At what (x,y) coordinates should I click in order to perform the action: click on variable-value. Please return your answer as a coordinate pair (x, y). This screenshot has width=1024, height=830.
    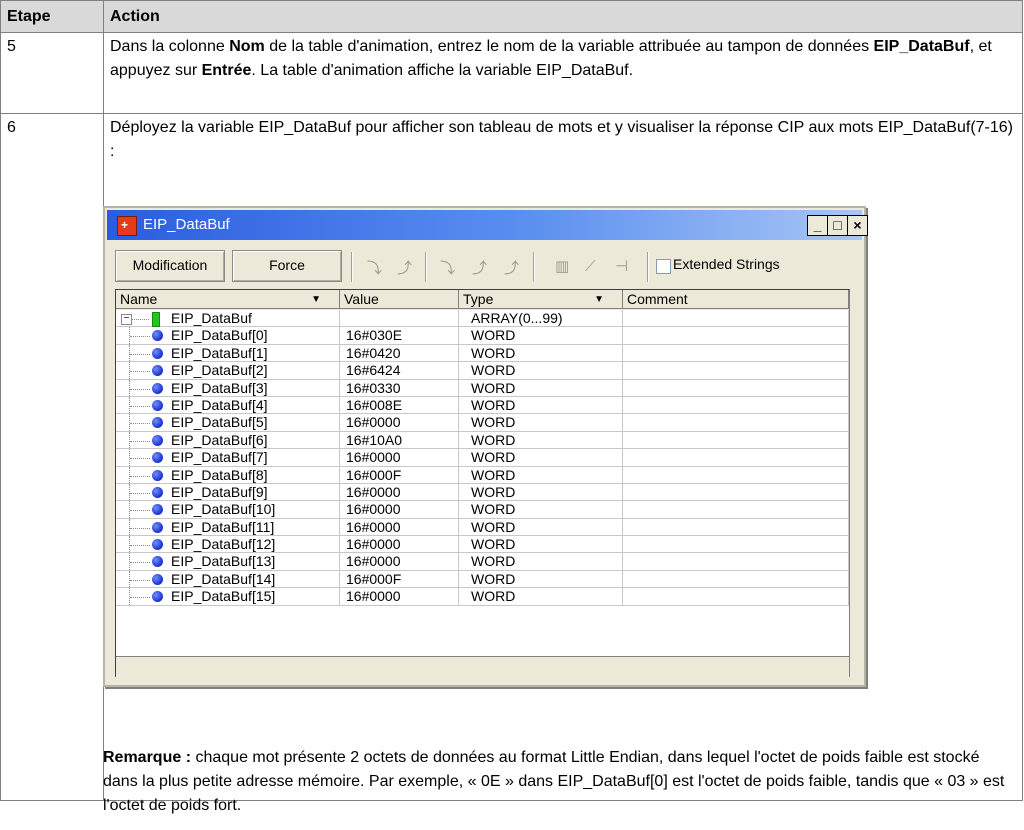
    Looking at the image, I should click on (399, 319).